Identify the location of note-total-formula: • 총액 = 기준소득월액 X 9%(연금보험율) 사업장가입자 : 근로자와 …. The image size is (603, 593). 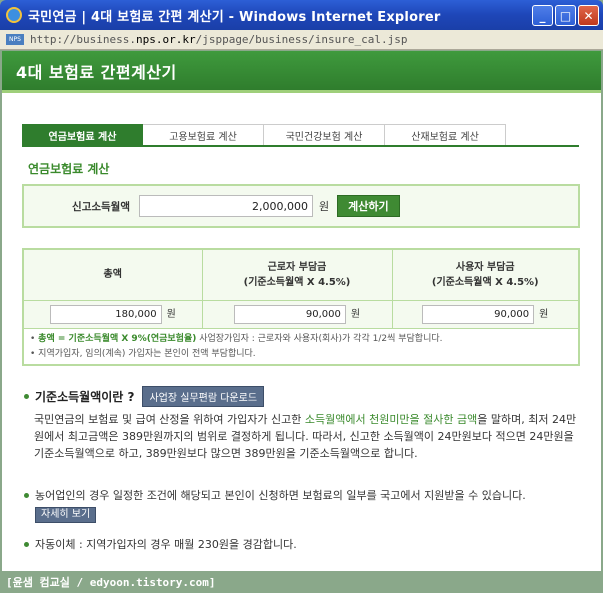
(236, 339).